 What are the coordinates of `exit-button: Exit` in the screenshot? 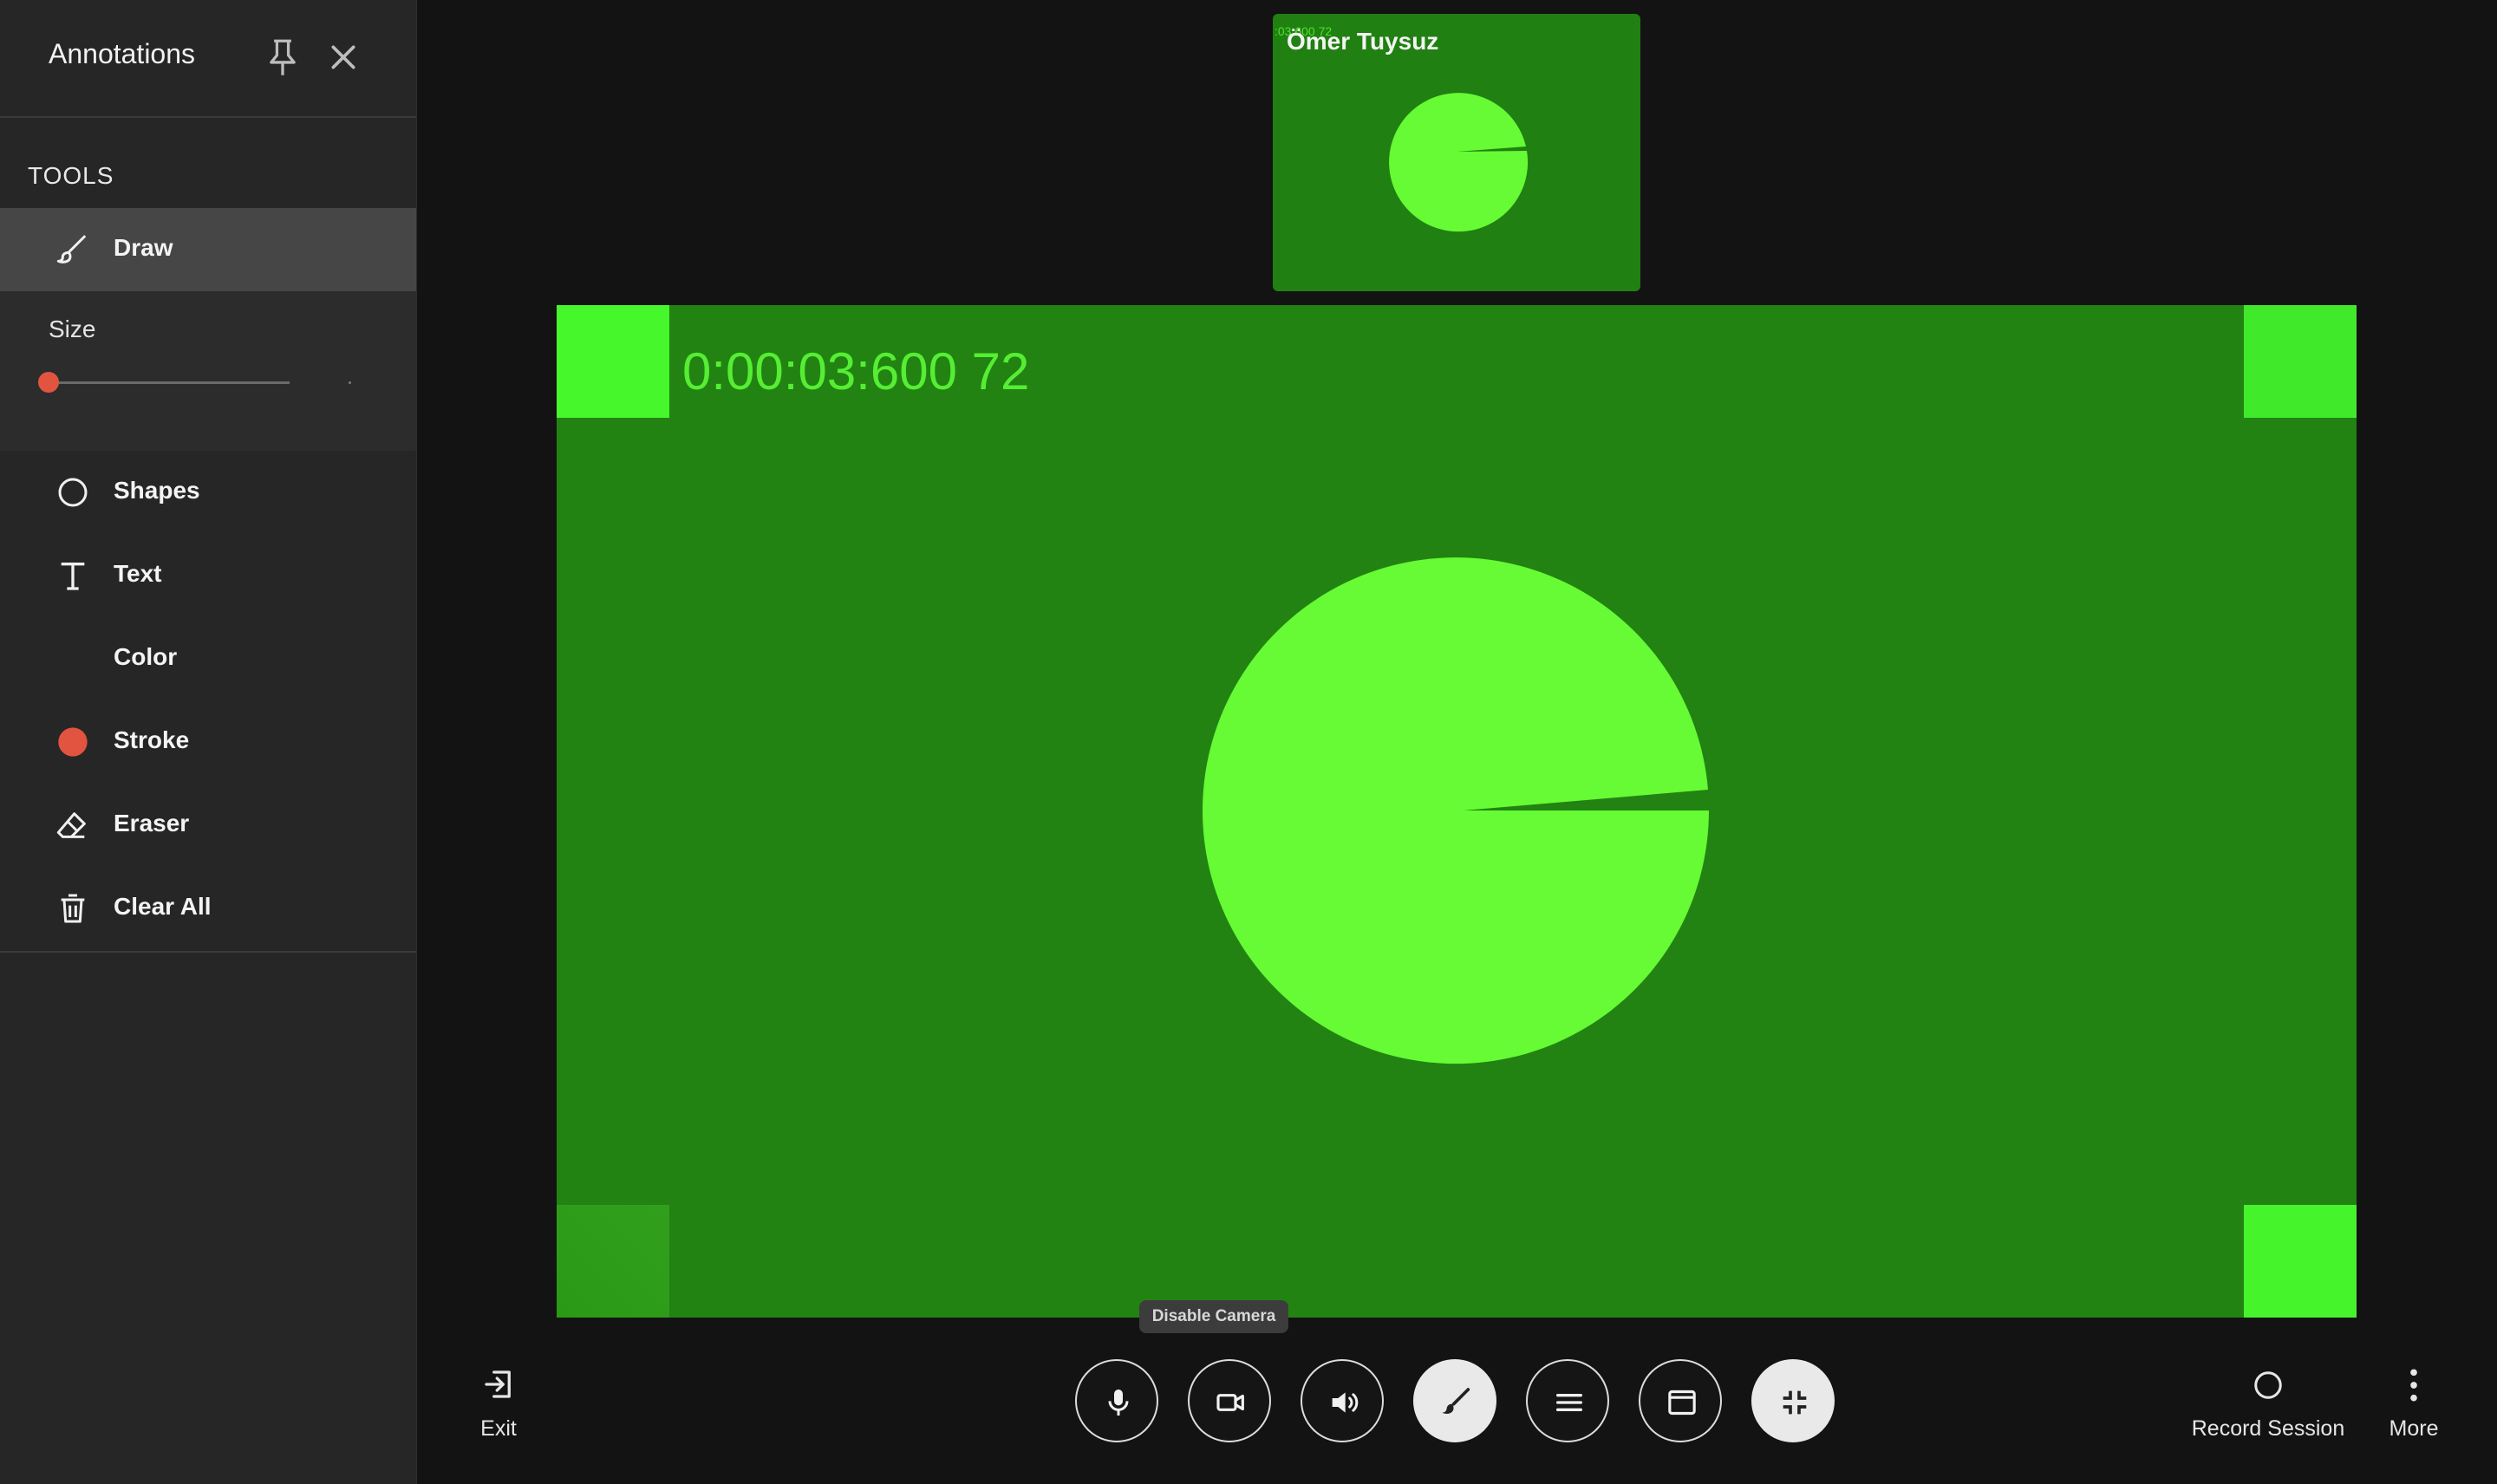 It's located at (499, 1402).